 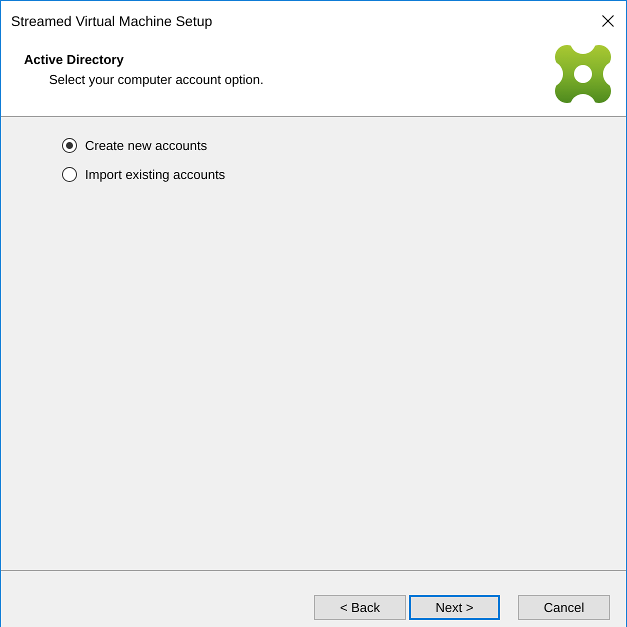 I want to click on option-label: Create new accounts, so click(x=146, y=145).